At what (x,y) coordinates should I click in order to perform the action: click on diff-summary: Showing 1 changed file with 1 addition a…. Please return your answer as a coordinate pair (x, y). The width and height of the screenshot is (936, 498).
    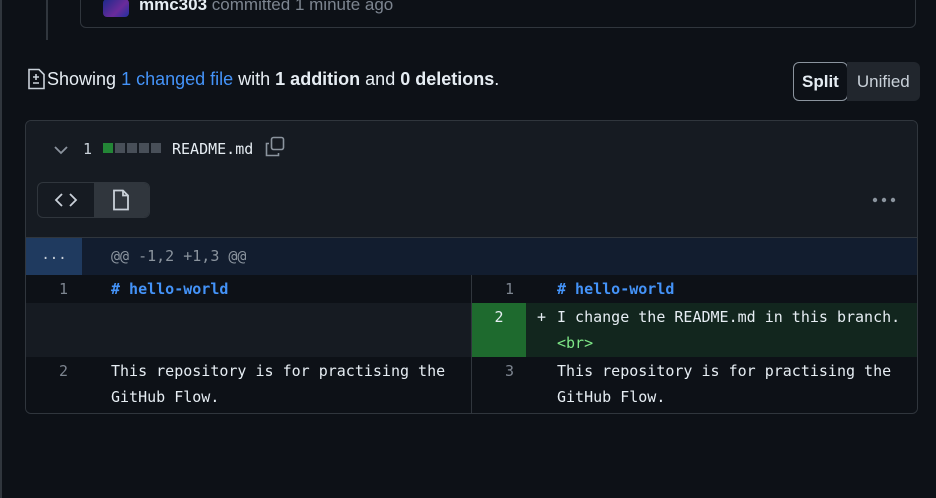
    Looking at the image, I should click on (273, 79).